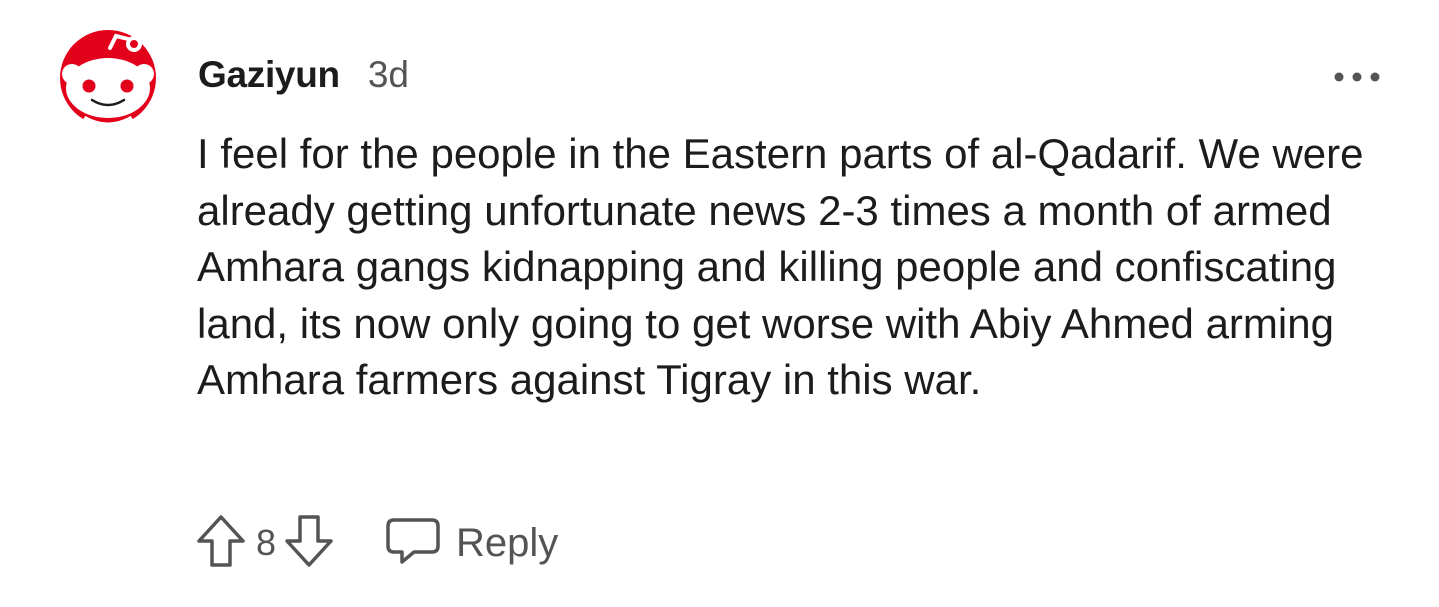  I want to click on downvote-button, so click(309, 543).